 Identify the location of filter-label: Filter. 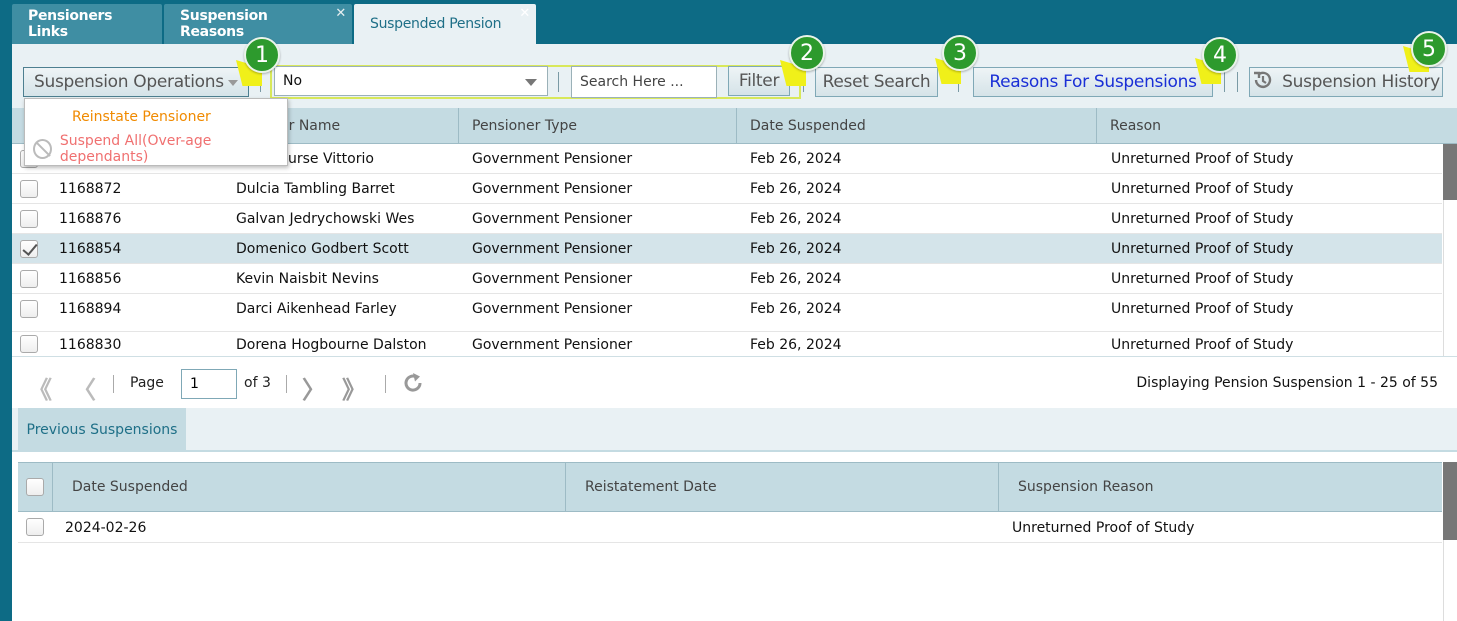
(759, 81).